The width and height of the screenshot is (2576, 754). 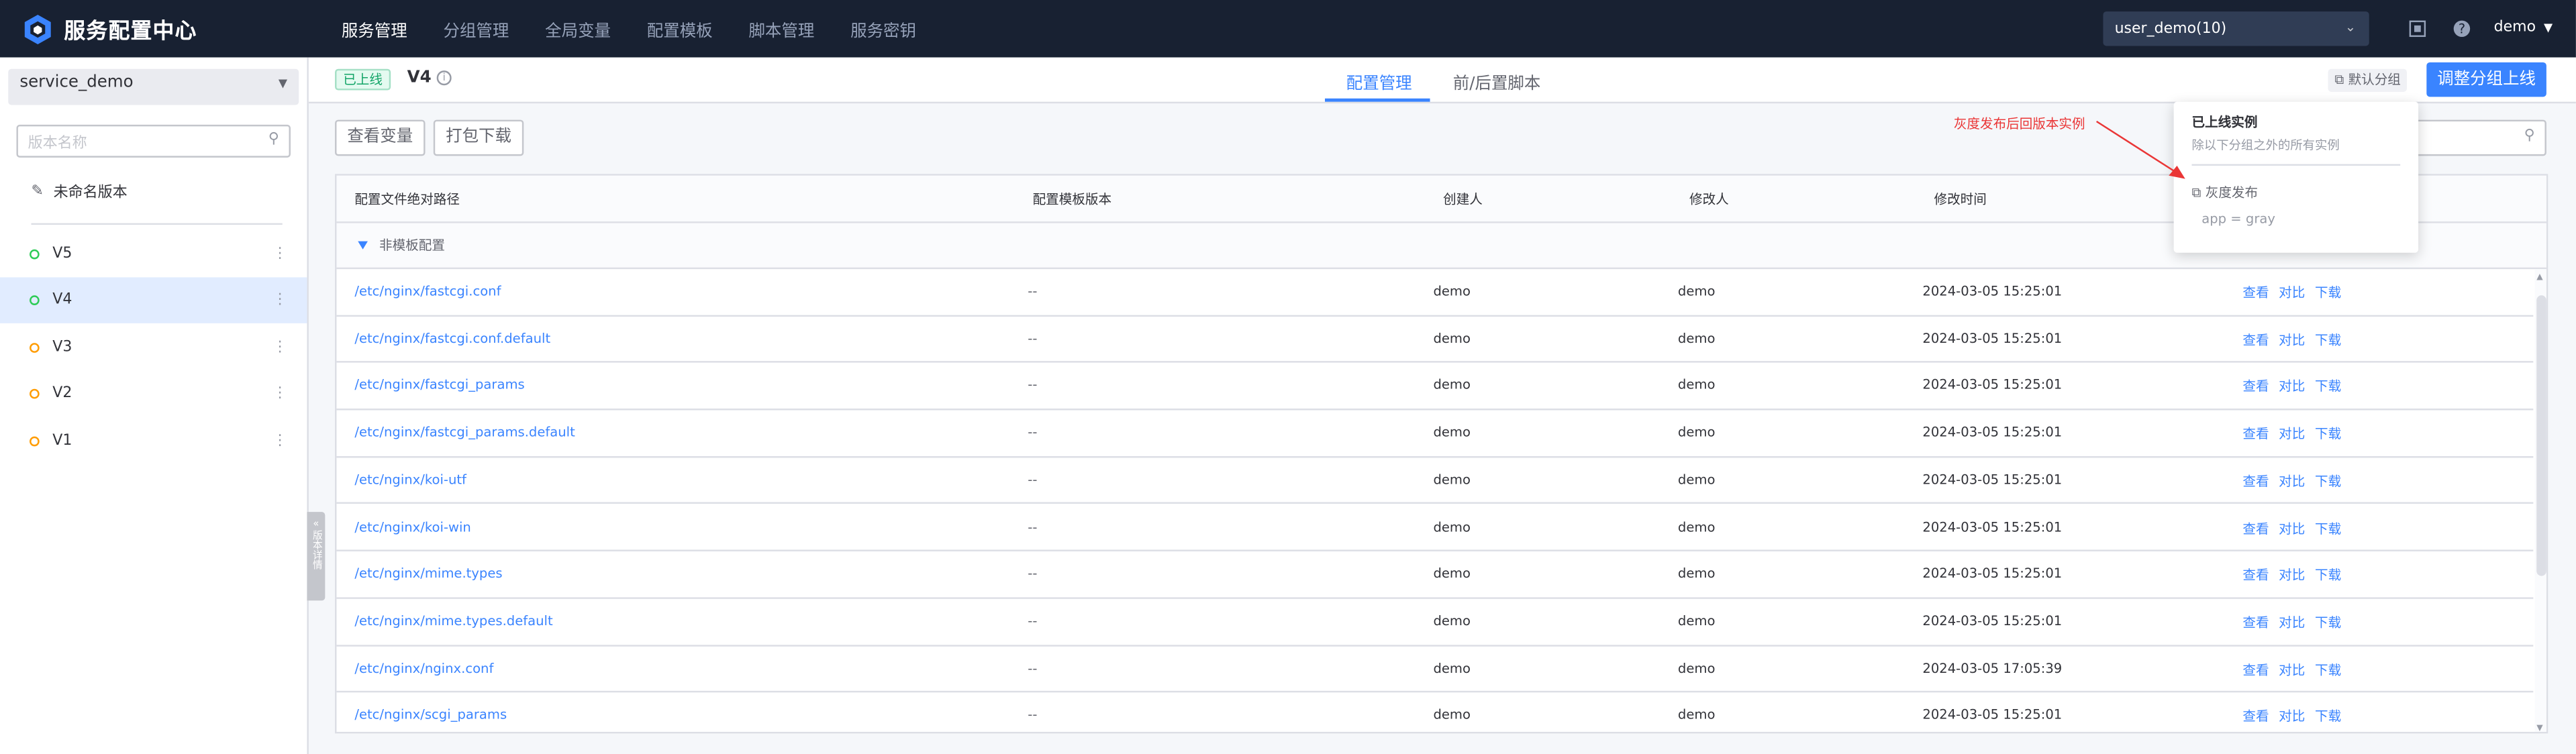 I want to click on version-item-v1: V1 ⋮, so click(x=153, y=441).